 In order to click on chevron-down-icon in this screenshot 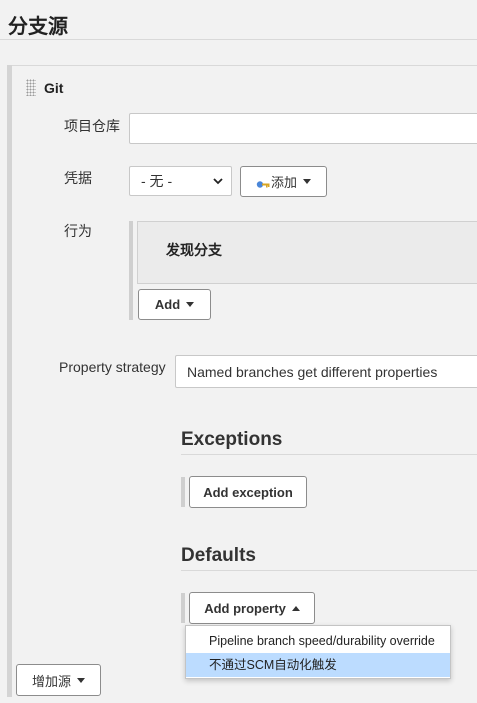, I will do `click(218, 181)`.